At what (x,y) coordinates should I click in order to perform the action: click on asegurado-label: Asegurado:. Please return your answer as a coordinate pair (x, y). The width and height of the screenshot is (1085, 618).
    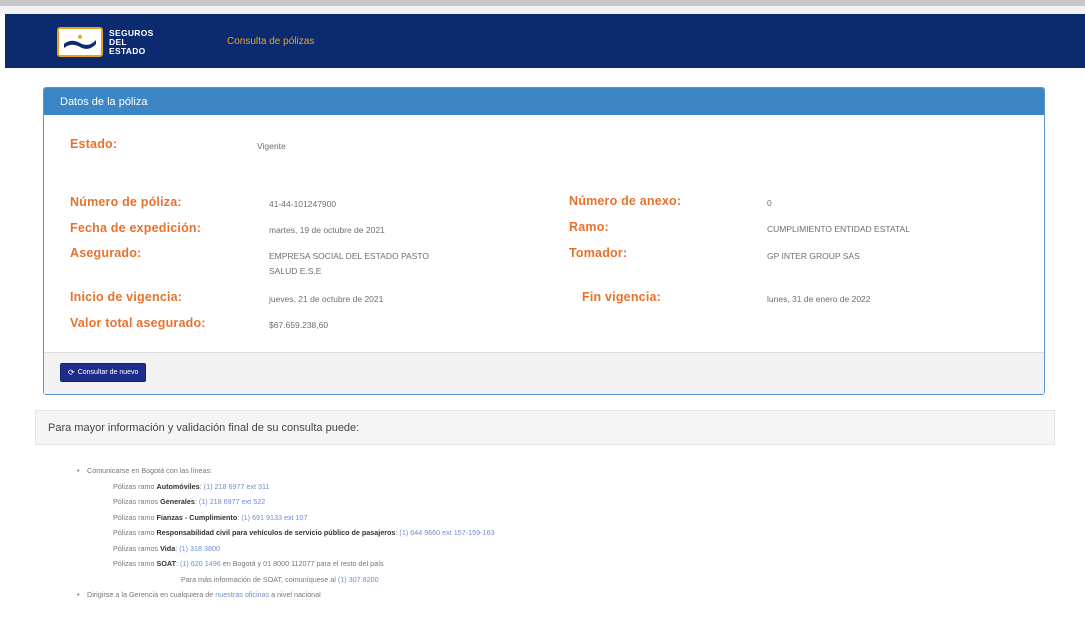
    Looking at the image, I should click on (106, 253).